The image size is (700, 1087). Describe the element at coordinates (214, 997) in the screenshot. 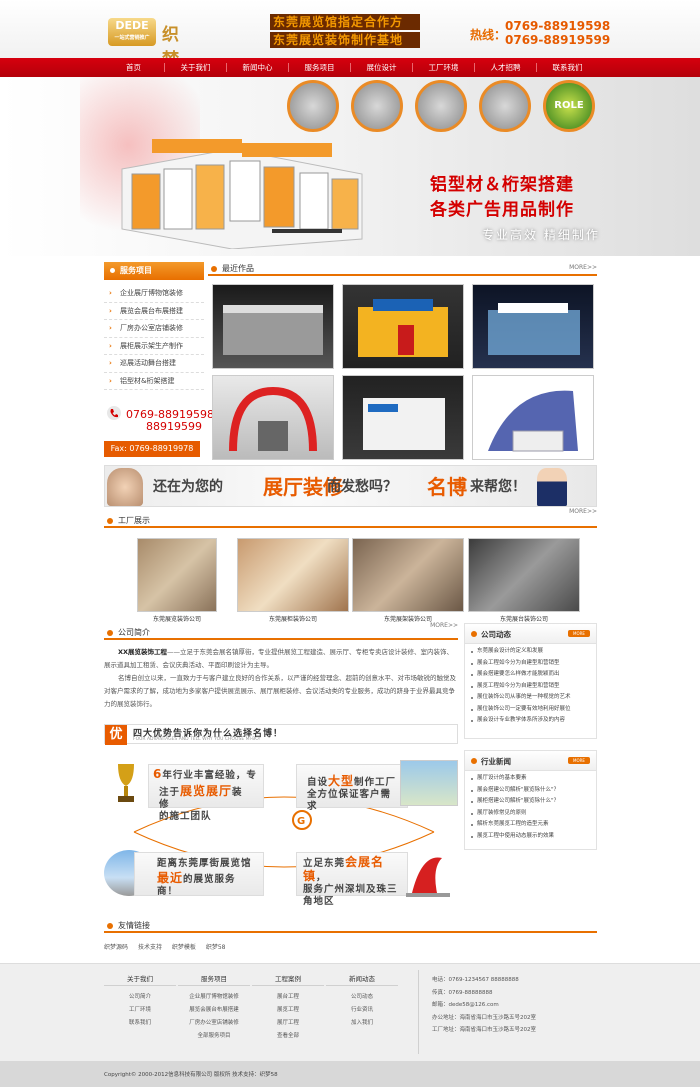

I see `footer-link: 企业展厅博物馆装修` at that location.